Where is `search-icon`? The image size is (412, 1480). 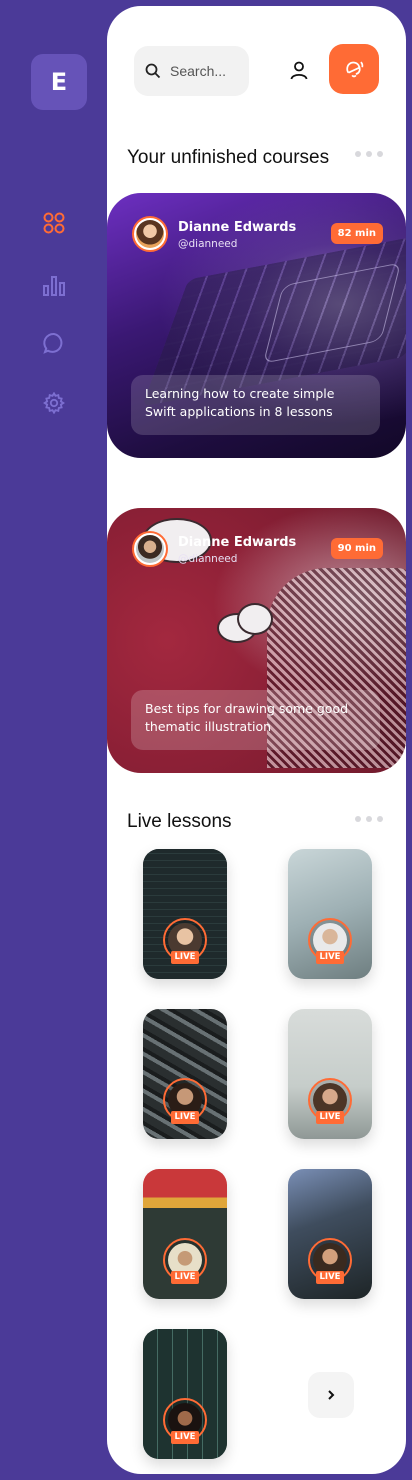 search-icon is located at coordinates (153, 71).